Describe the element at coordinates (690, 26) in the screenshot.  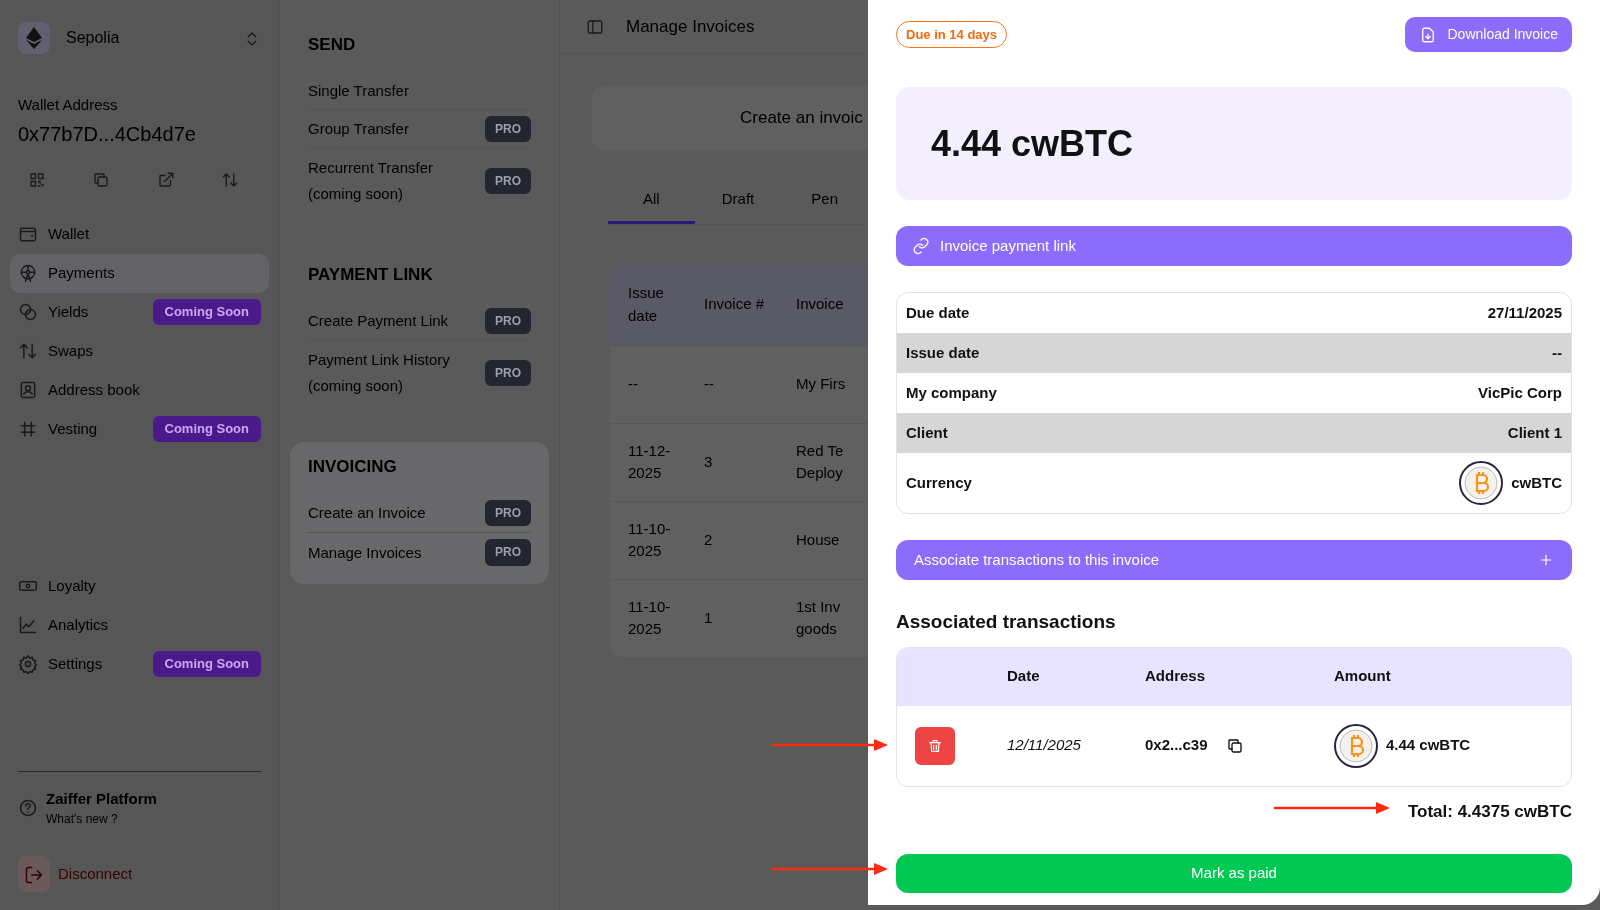
I see `page-title: Manage Invoices` at that location.